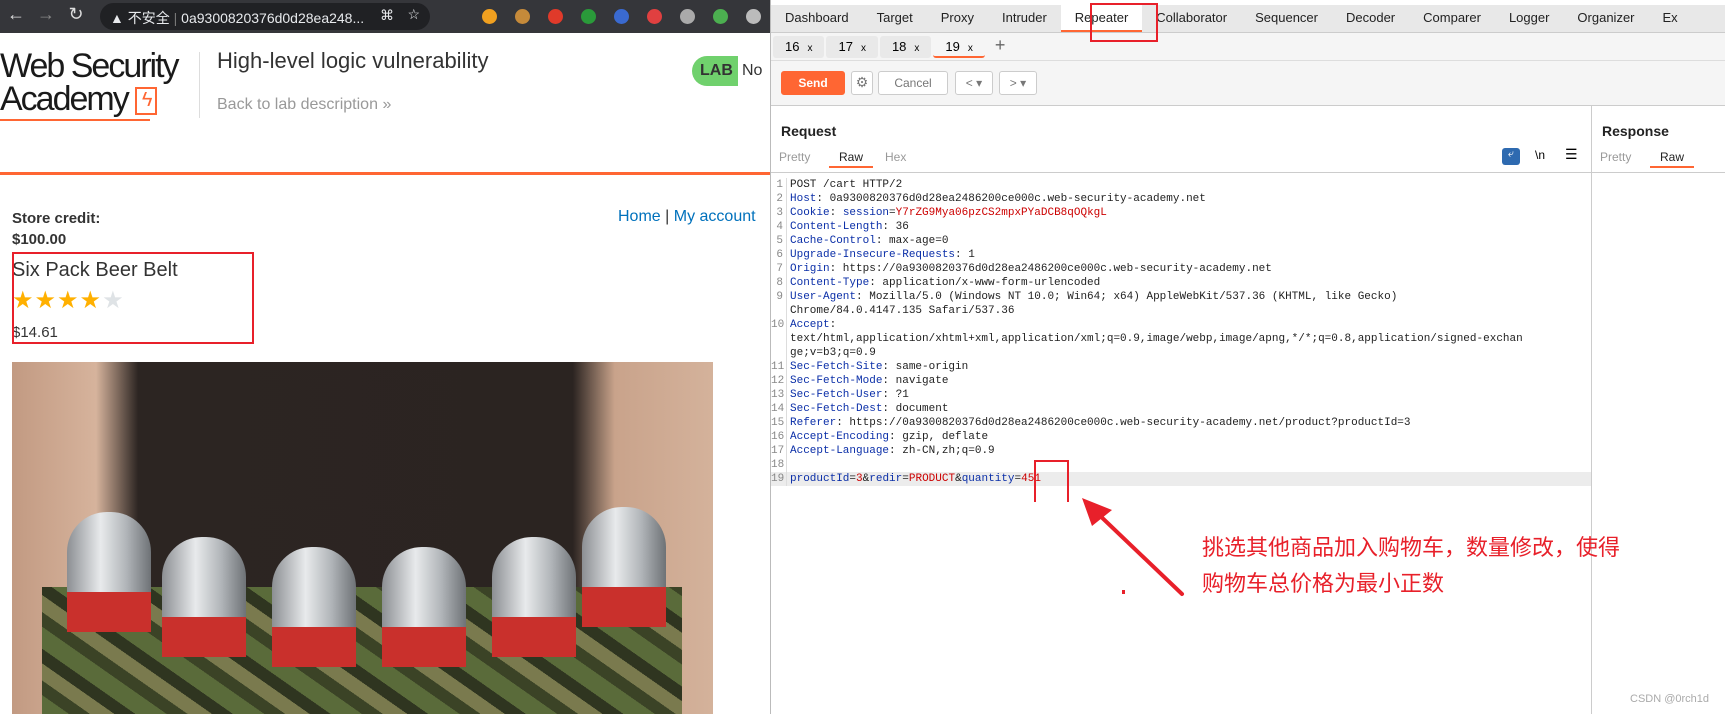  What do you see at coordinates (952, 46) in the screenshot?
I see `repeater-tab-label: 19` at bounding box center [952, 46].